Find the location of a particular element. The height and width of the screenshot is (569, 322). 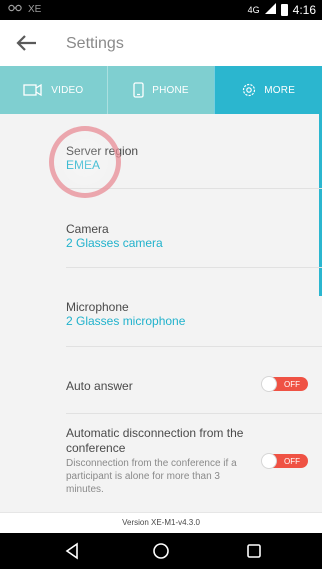

tab-video-label: VIDEO is located at coordinates (67, 90).